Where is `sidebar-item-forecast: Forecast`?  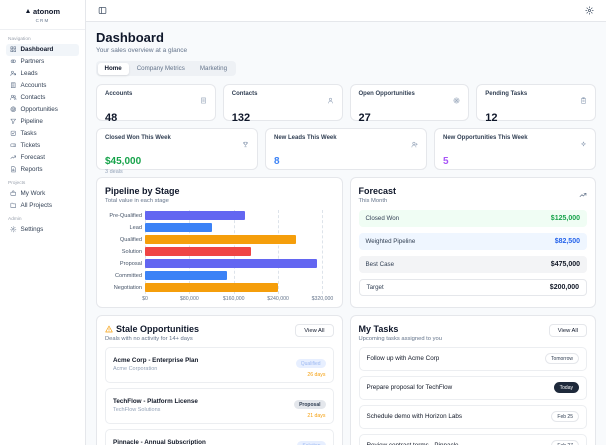
sidebar-item-forecast: Forecast is located at coordinates (42, 158).